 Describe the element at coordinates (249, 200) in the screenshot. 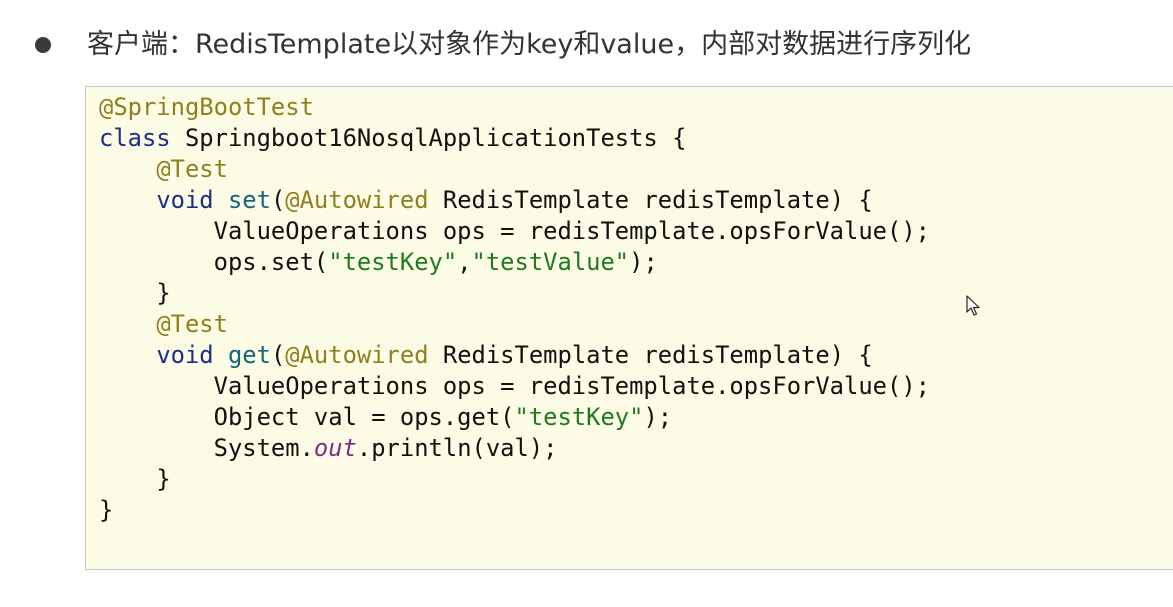

I see `method-name-set: set` at that location.